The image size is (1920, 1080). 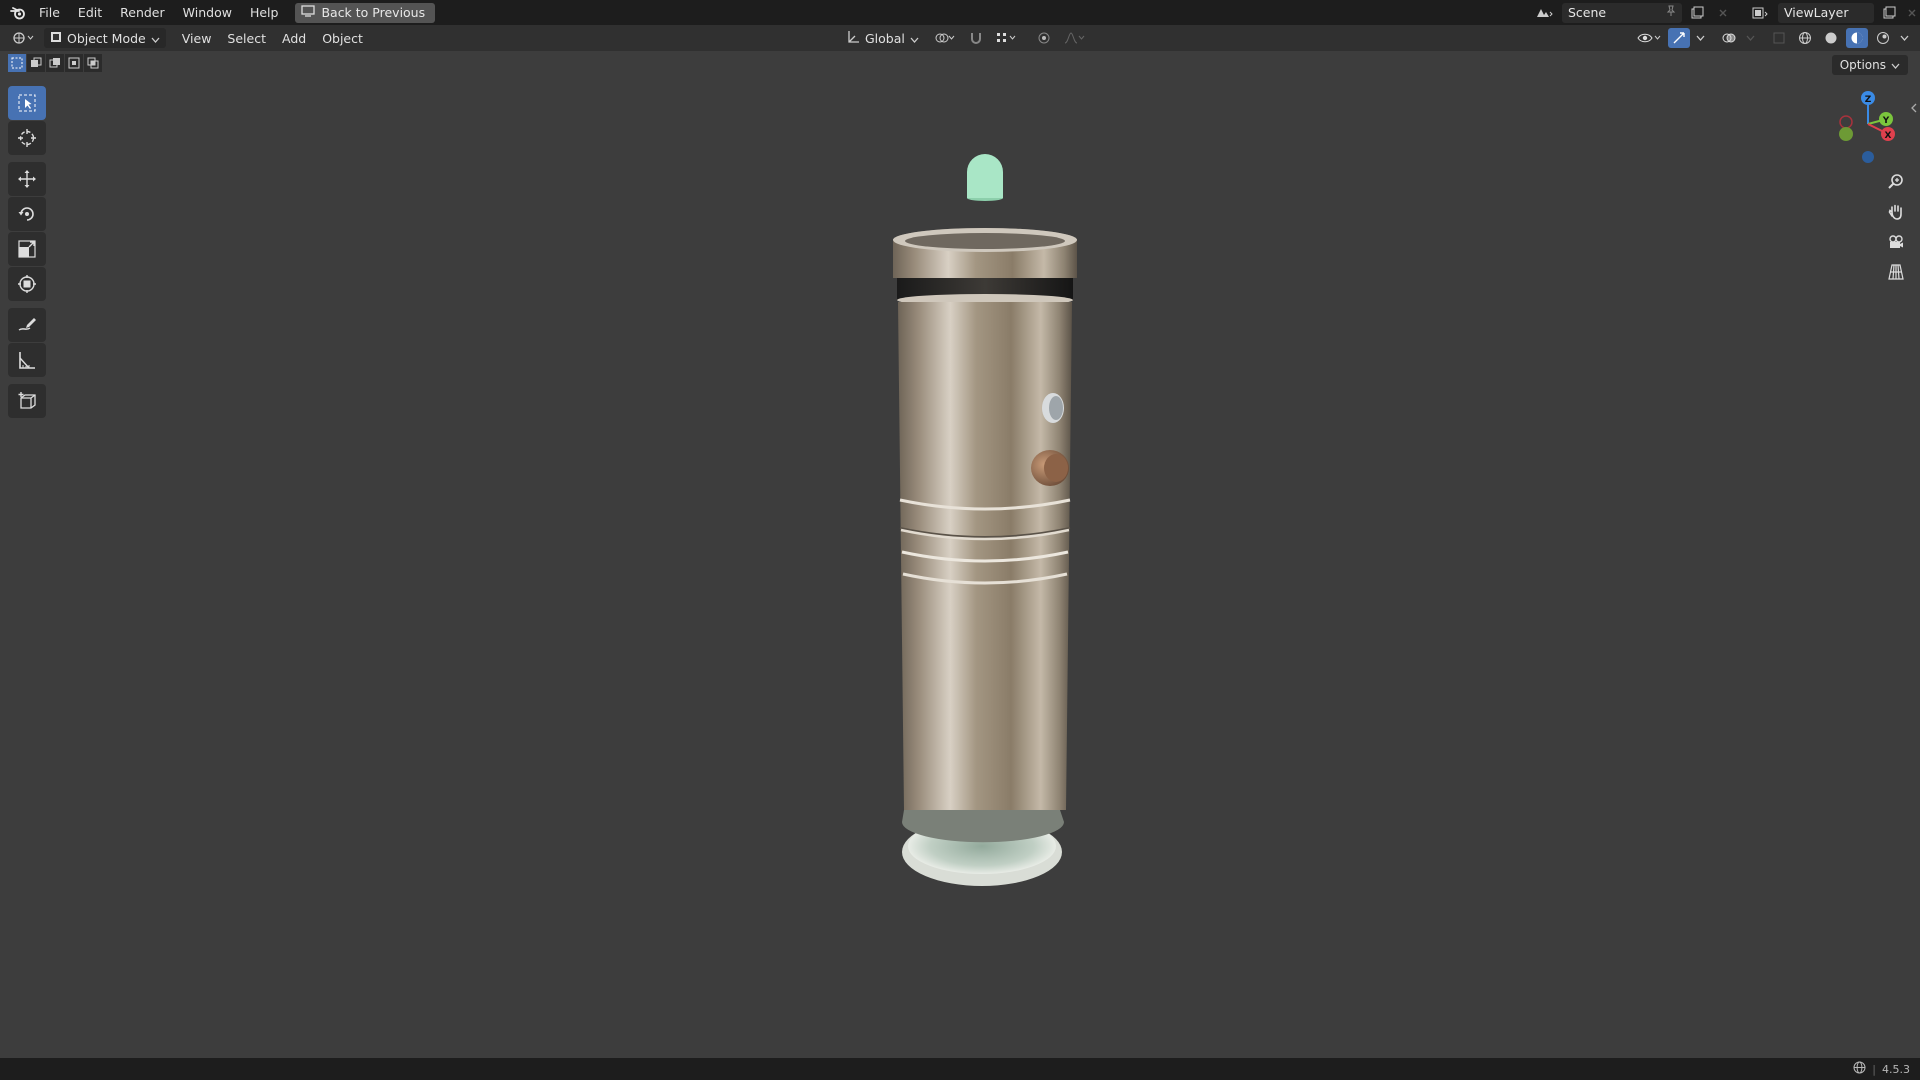 What do you see at coordinates (207, 12) in the screenshot?
I see `menu-window: Window` at bounding box center [207, 12].